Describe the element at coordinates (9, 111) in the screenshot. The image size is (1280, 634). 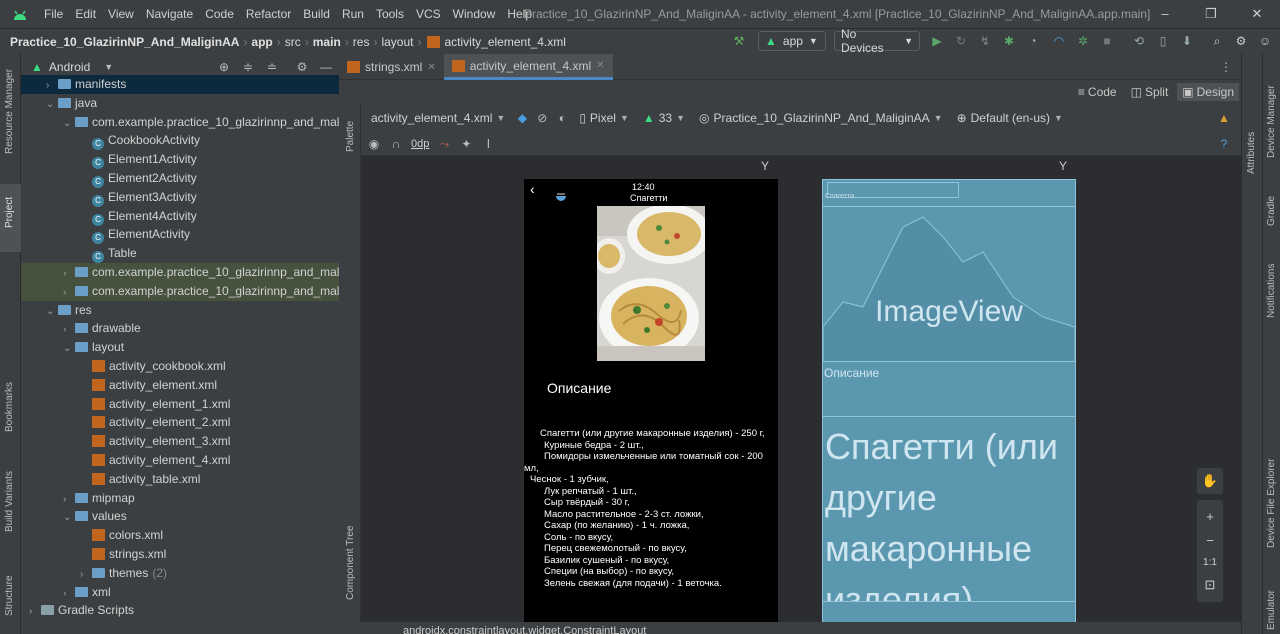
I see `resource-manager-tab: Resource Manager` at that location.